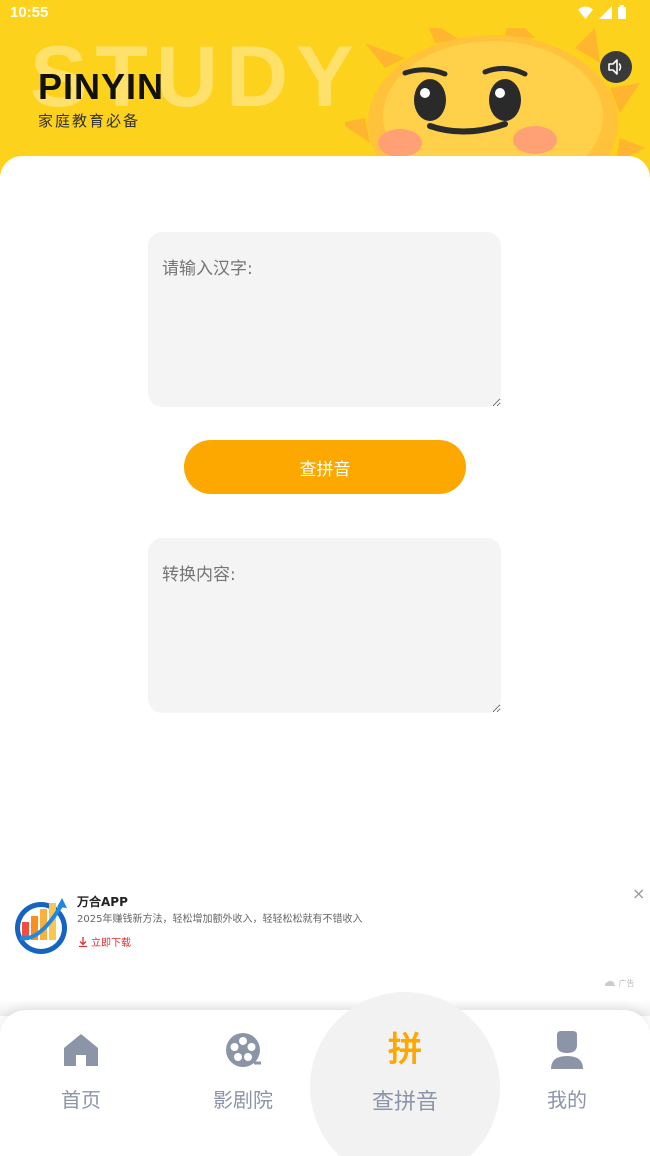  I want to click on nav-label-mine: 我的, so click(567, 1100).